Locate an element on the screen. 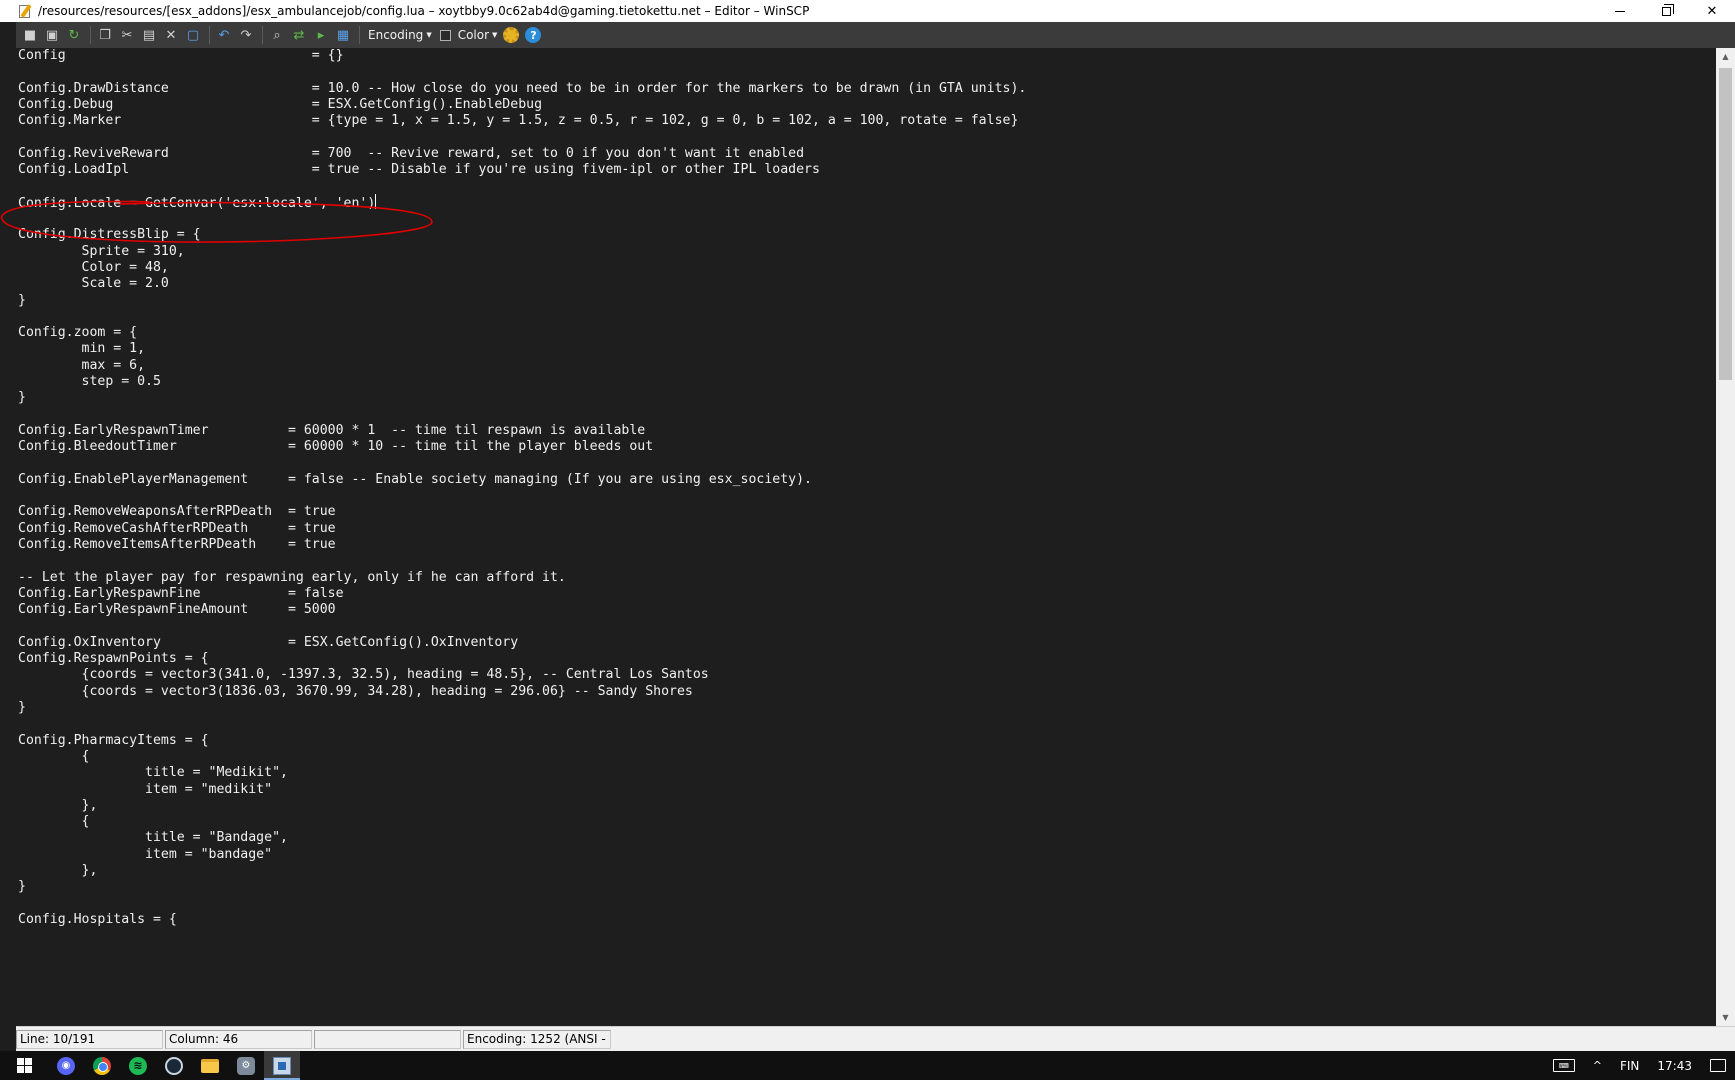 The image size is (1735, 1080). undo-button: ↶ is located at coordinates (224, 35).